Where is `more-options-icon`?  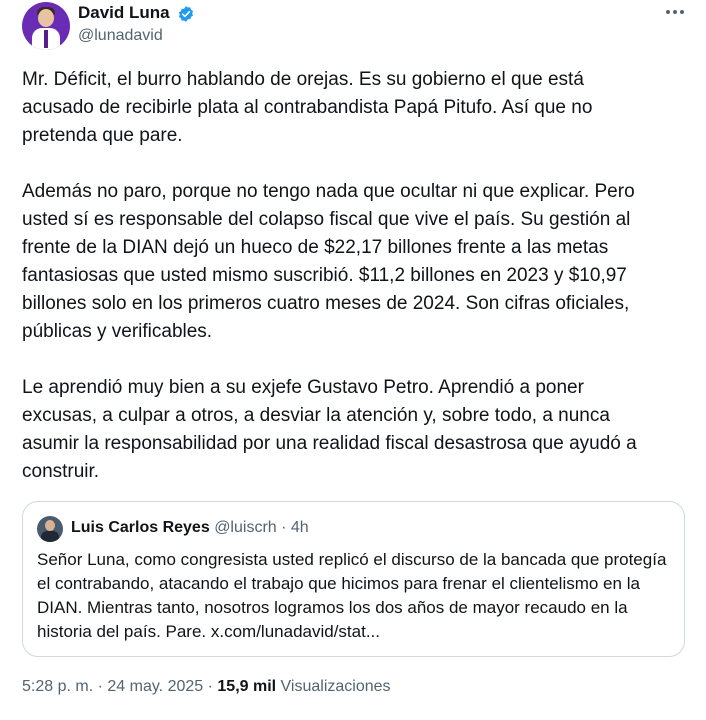
more-options-icon is located at coordinates (675, 12).